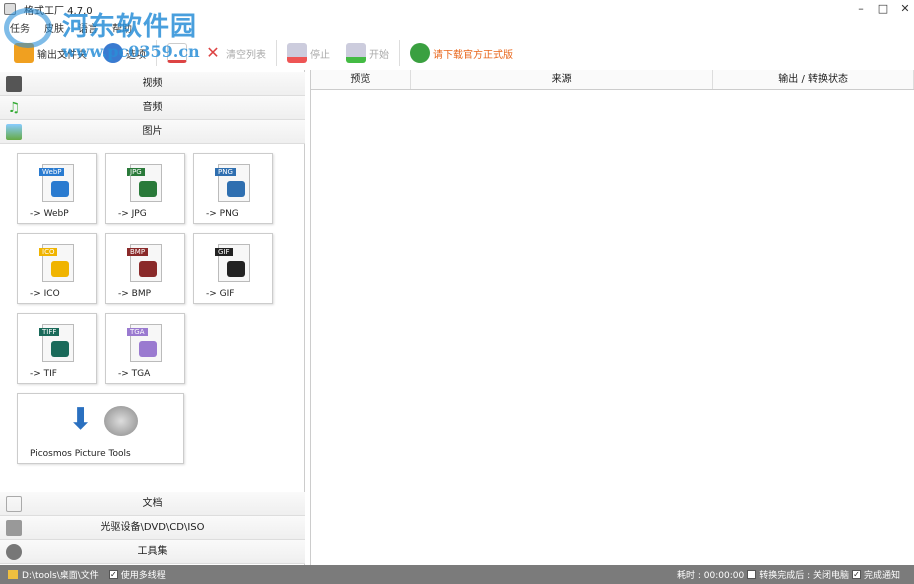  What do you see at coordinates (49, 332) in the screenshot?
I see `format-tag: TIFF` at bounding box center [49, 332].